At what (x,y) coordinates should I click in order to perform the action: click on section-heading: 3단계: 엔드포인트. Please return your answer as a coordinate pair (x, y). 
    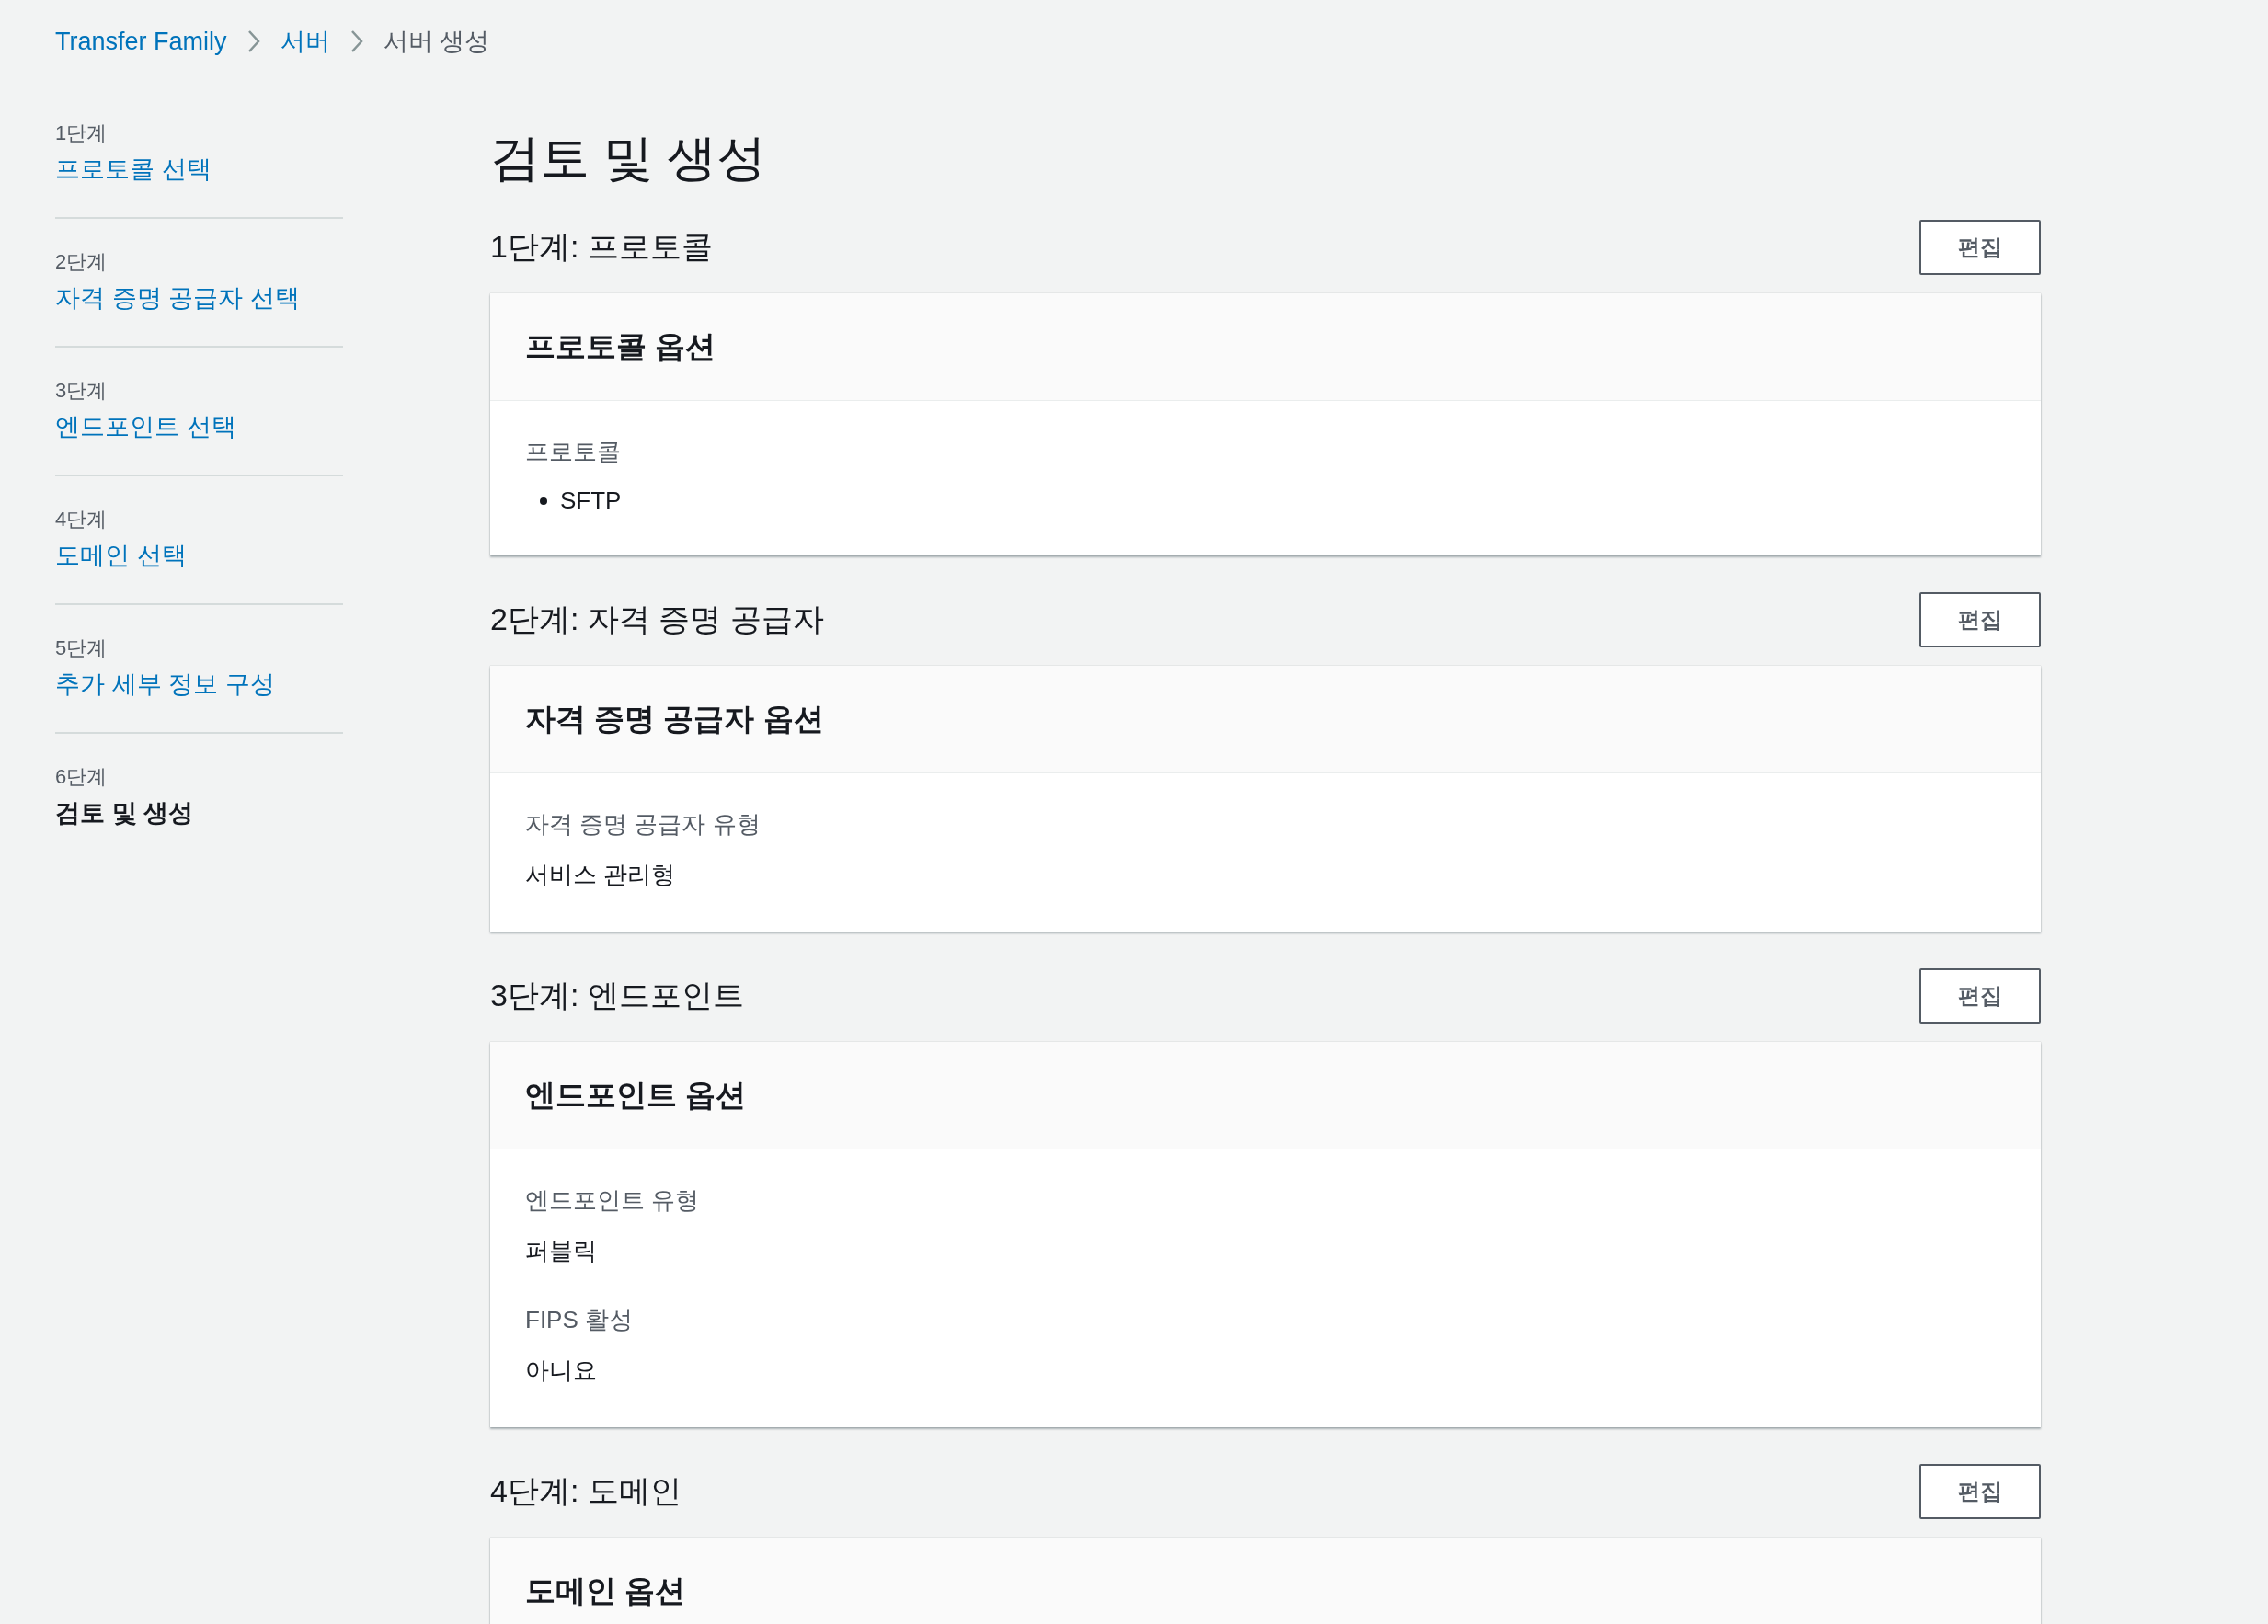
    Looking at the image, I should click on (617, 996).